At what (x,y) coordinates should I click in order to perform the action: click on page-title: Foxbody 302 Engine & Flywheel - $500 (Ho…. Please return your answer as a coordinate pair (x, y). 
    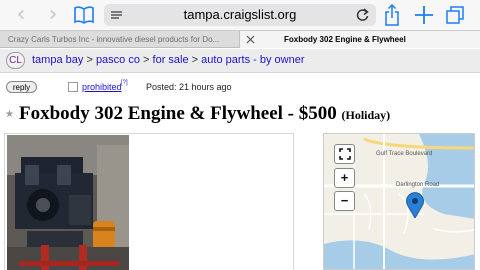
    Looking at the image, I should click on (204, 114).